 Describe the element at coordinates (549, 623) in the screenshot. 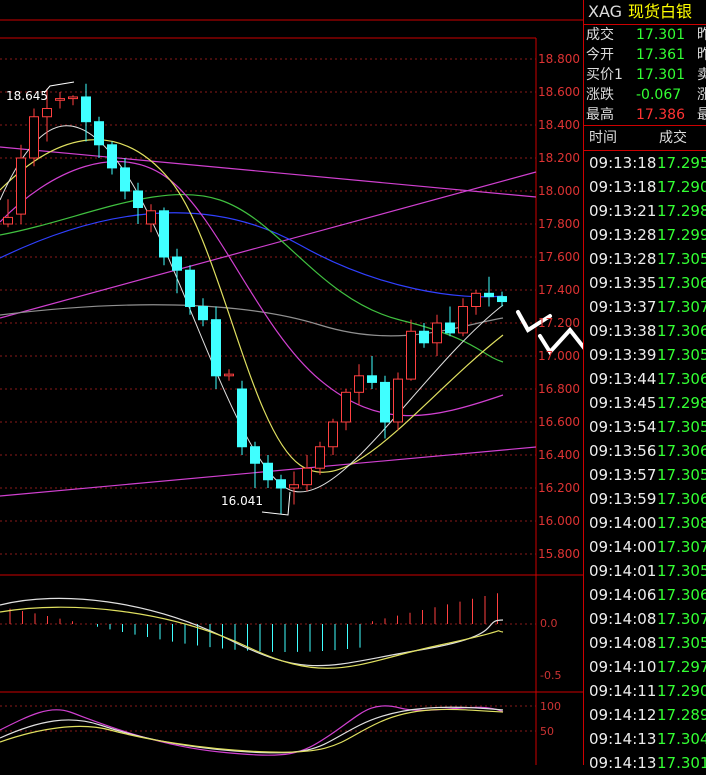

I see `macd-axis-zero: 0.0` at that location.